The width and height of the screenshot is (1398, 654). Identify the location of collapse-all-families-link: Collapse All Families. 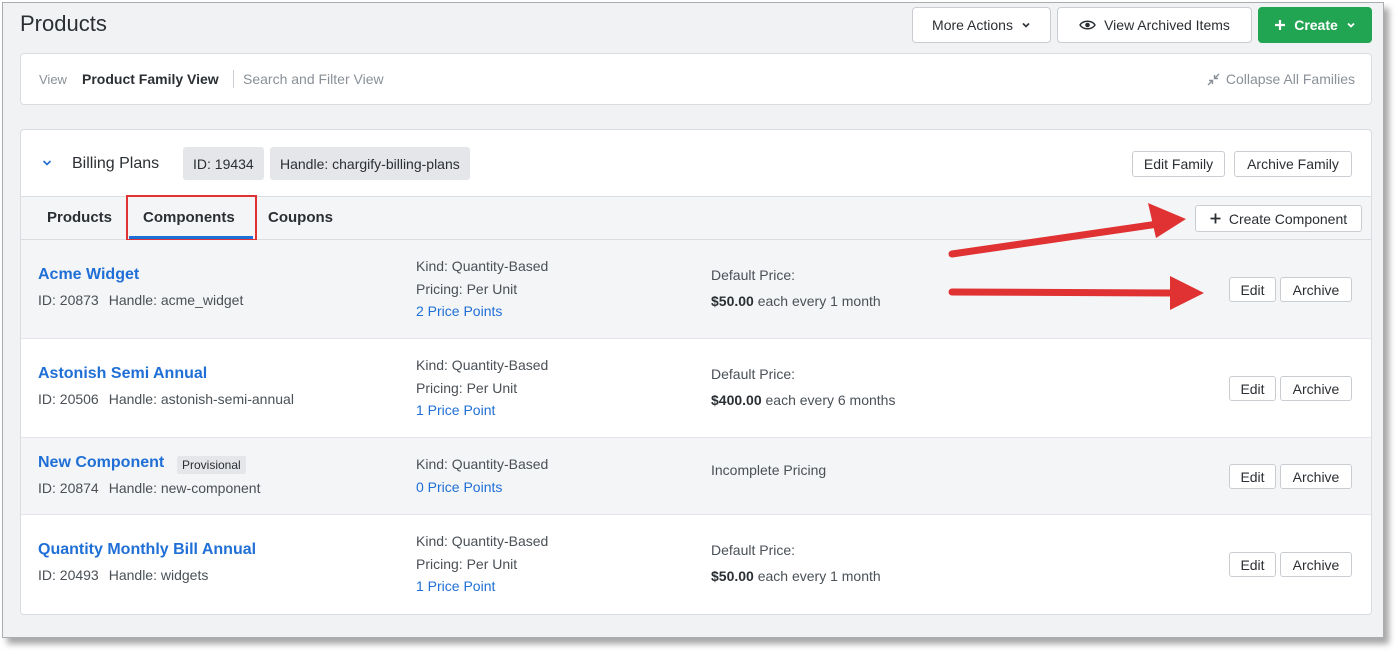
(1281, 79).